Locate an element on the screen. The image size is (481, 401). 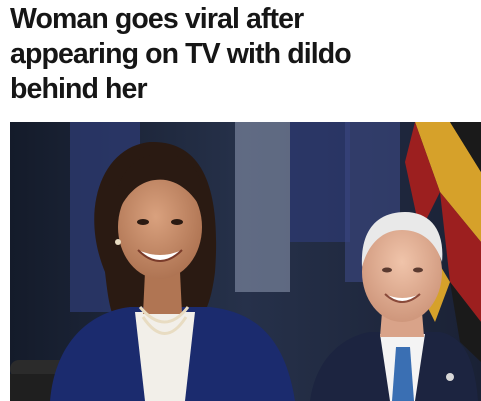
headline-line-1: Woman goes viral after is located at coordinates (157, 19).